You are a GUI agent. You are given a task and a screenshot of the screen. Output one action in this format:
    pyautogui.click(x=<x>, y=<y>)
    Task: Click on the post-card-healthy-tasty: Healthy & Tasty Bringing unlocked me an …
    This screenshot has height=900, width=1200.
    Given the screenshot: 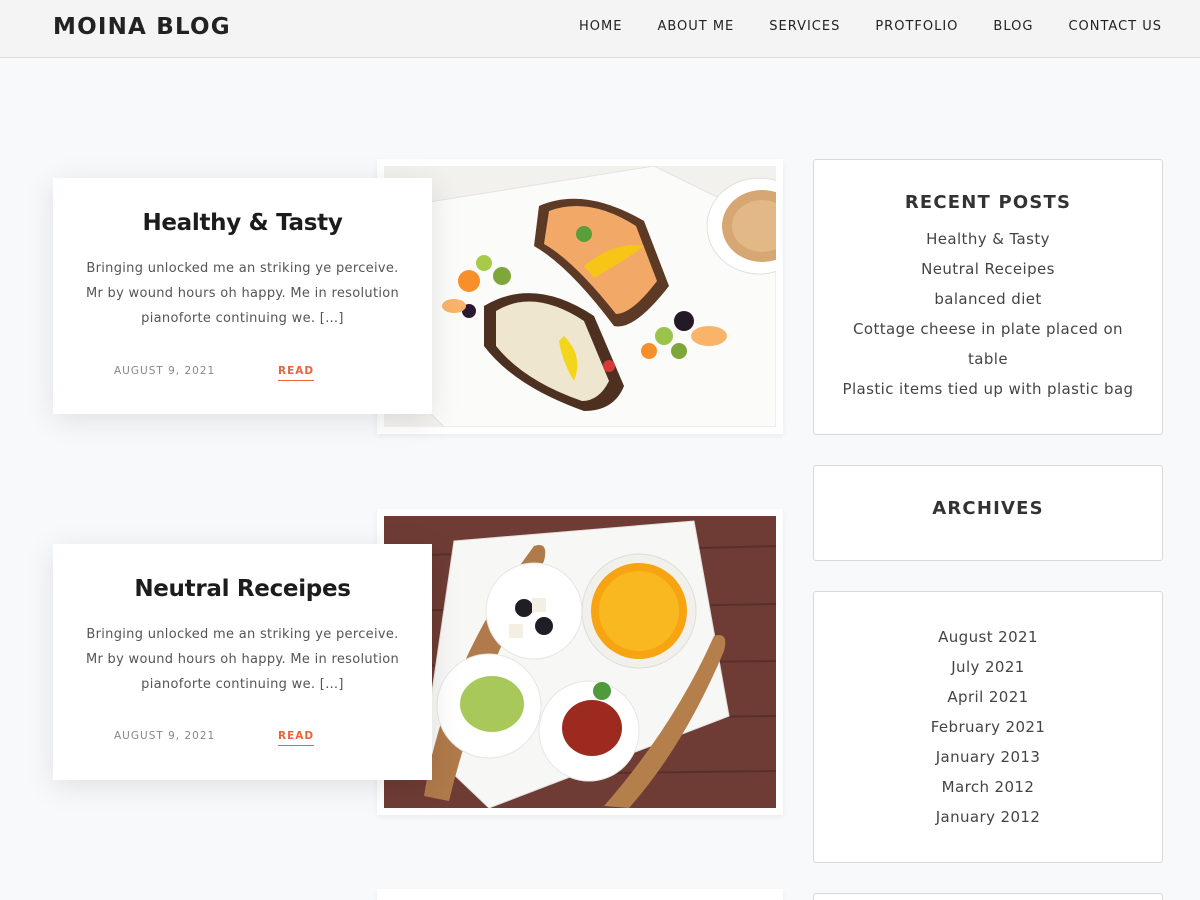 What is the action you would take?
    pyautogui.click(x=242, y=296)
    